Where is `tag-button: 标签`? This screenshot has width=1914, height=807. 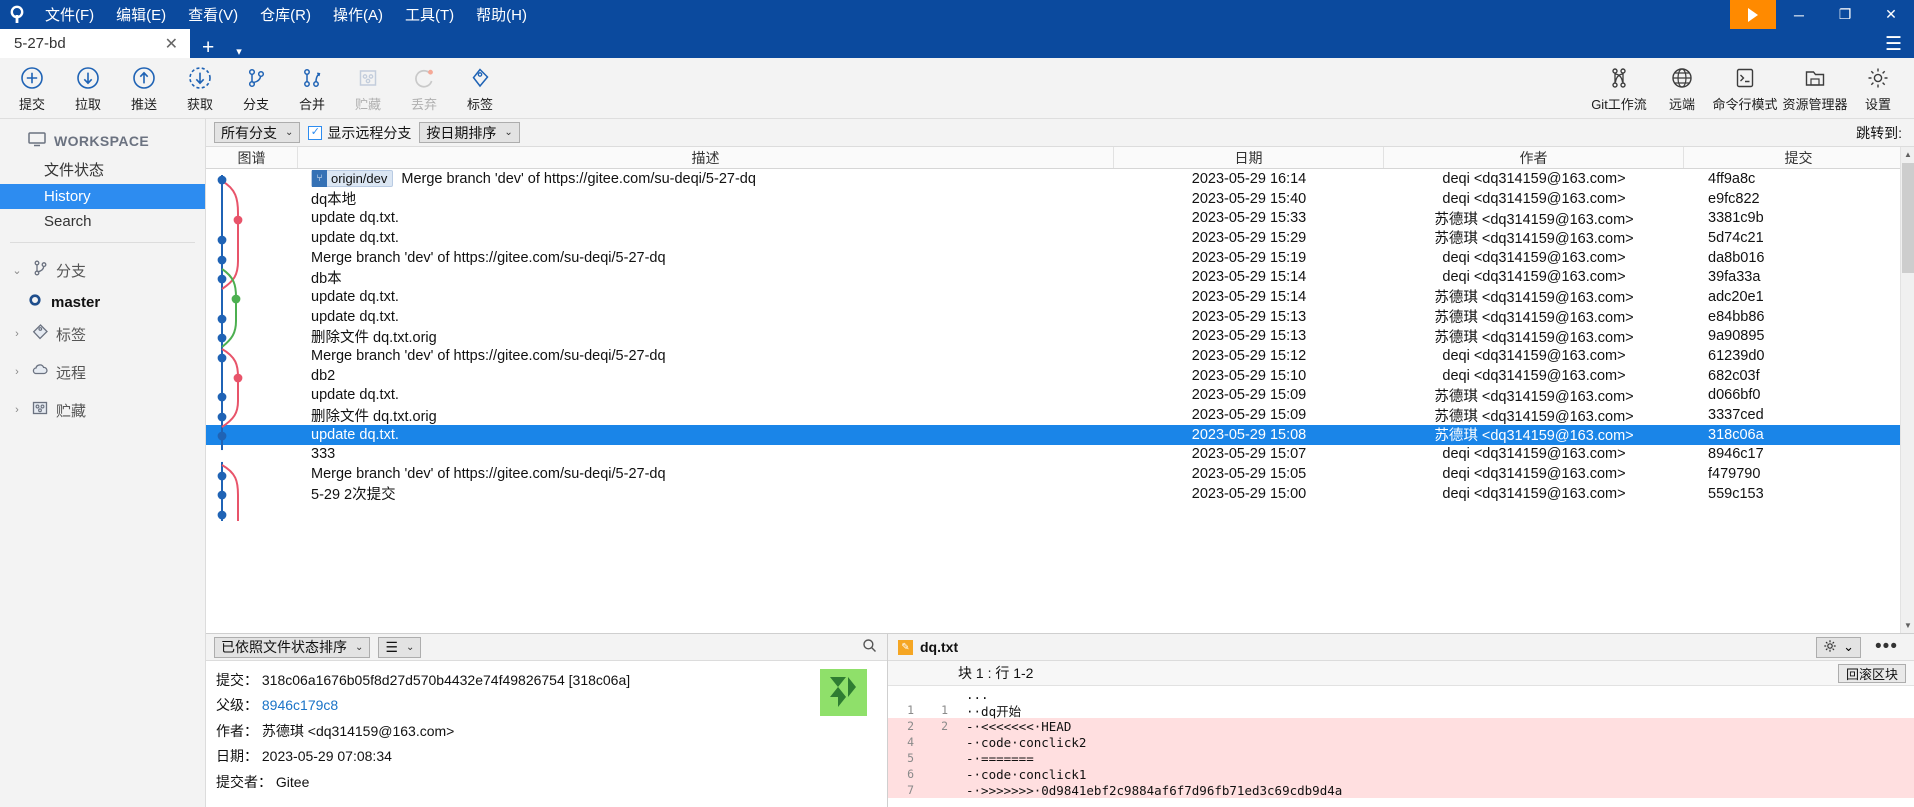 tag-button: 标签 is located at coordinates (480, 88).